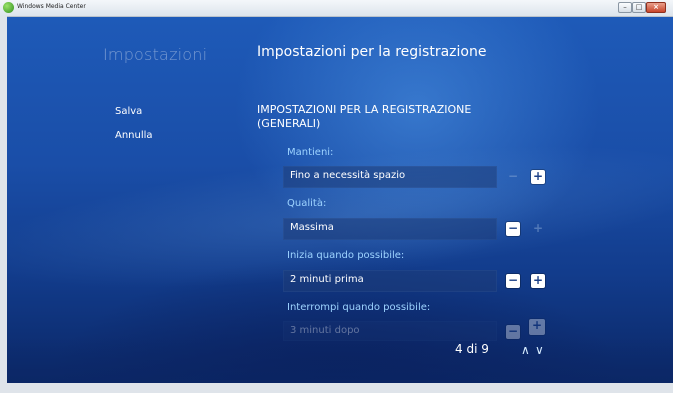 This screenshot has height=393, width=673. What do you see at coordinates (539, 350) in the screenshot?
I see `scroll-down-arrow-icon: ∨` at bounding box center [539, 350].